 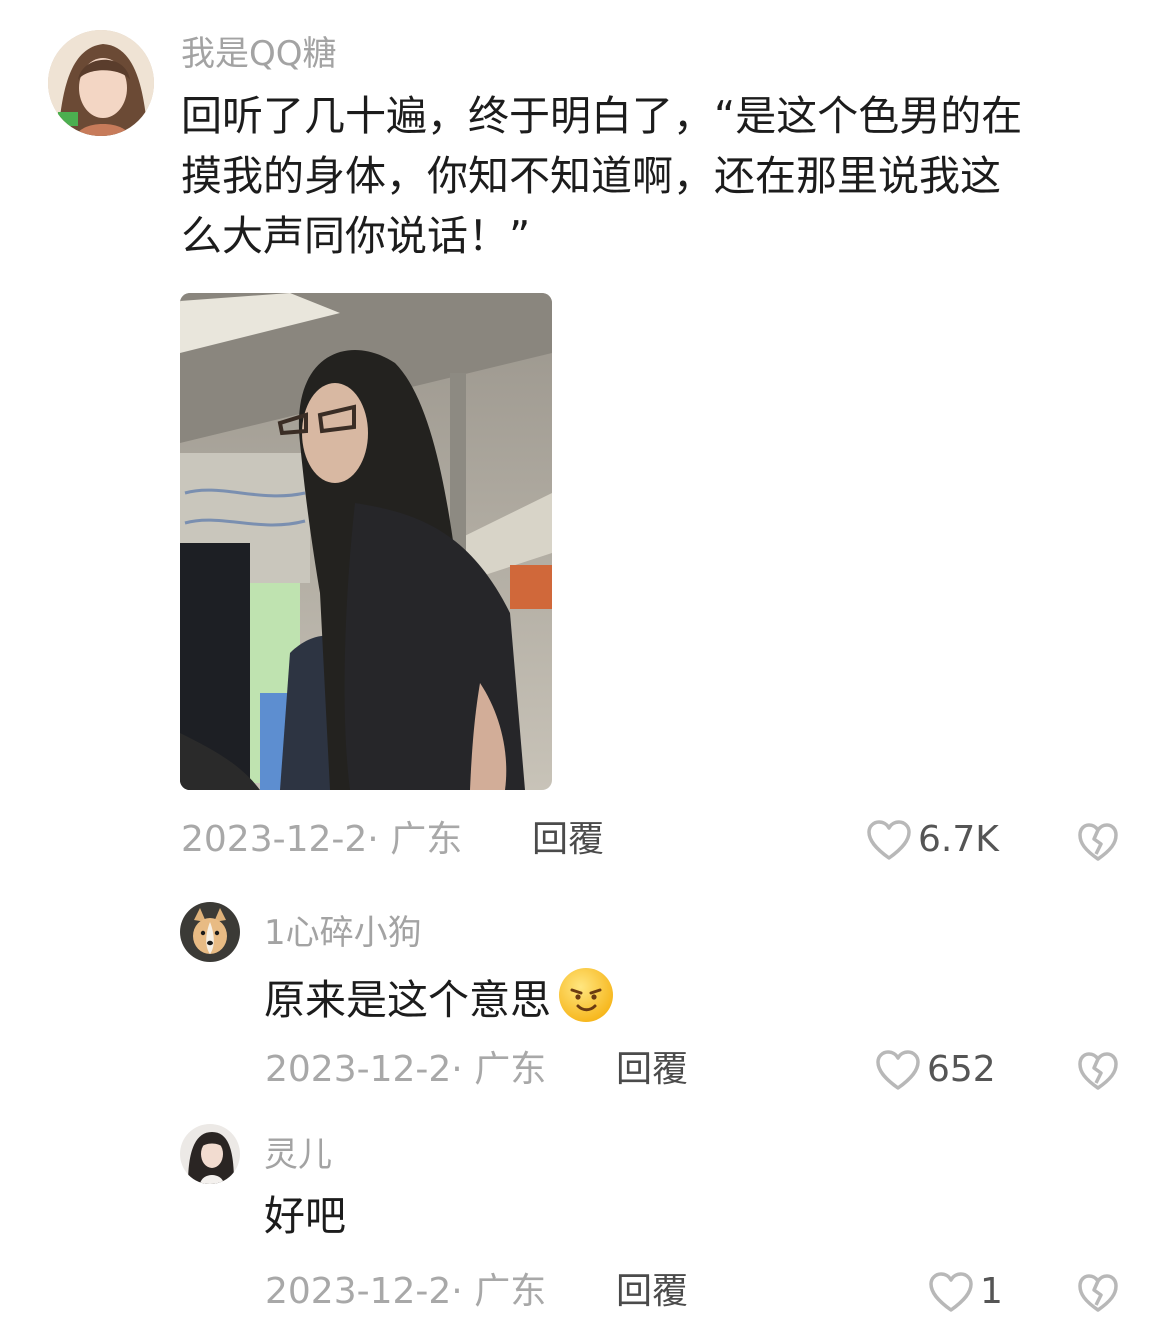 I want to click on corgi-avatar-image, so click(x=210, y=932).